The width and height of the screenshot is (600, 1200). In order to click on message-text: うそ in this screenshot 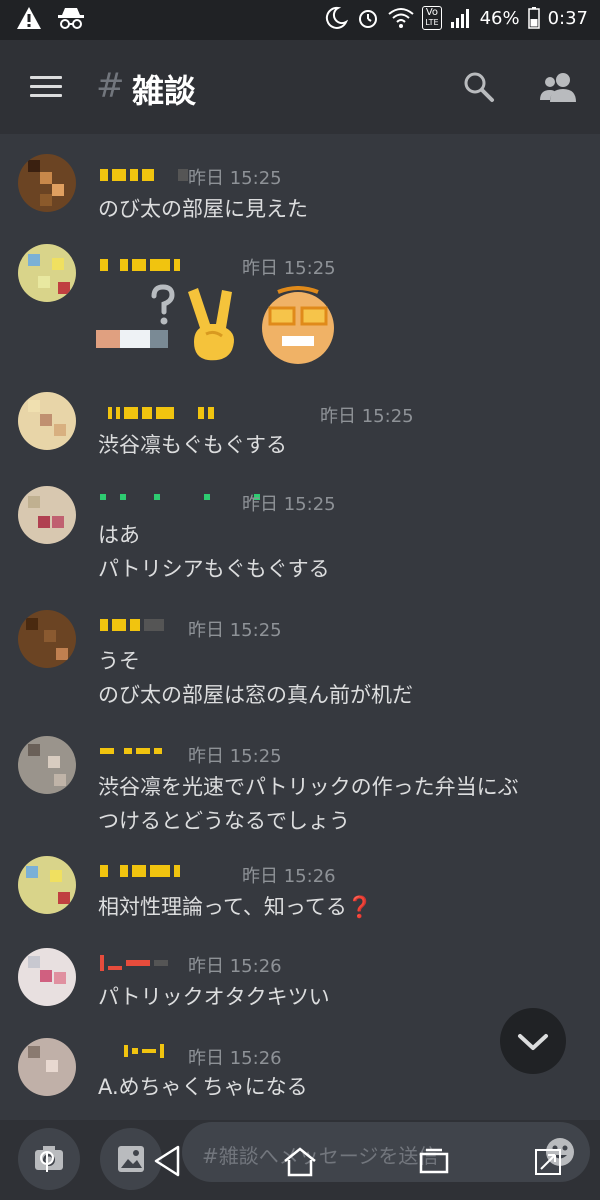, I will do `click(119, 661)`.